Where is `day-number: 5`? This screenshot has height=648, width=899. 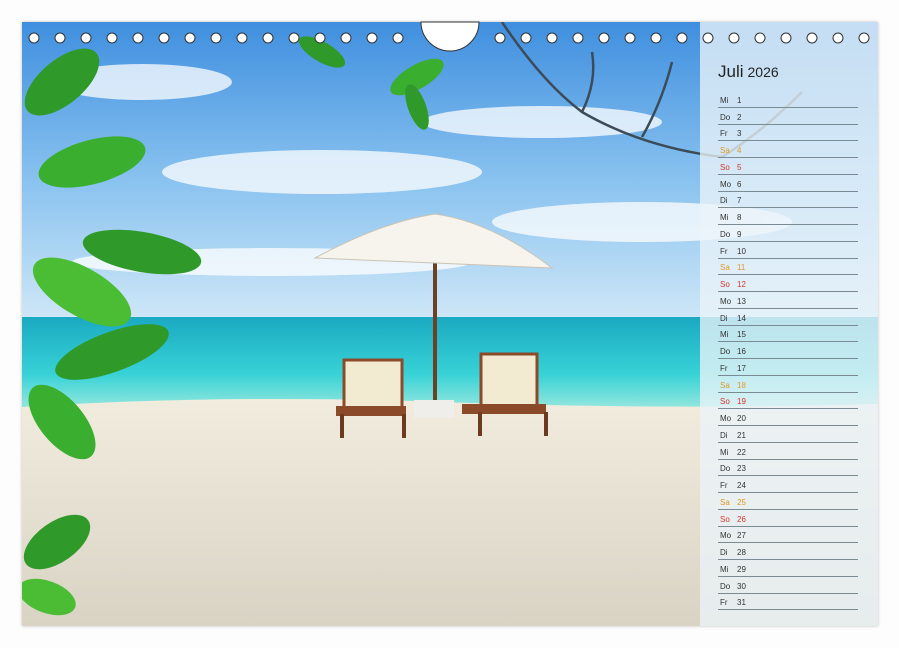 day-number: 5 is located at coordinates (739, 167).